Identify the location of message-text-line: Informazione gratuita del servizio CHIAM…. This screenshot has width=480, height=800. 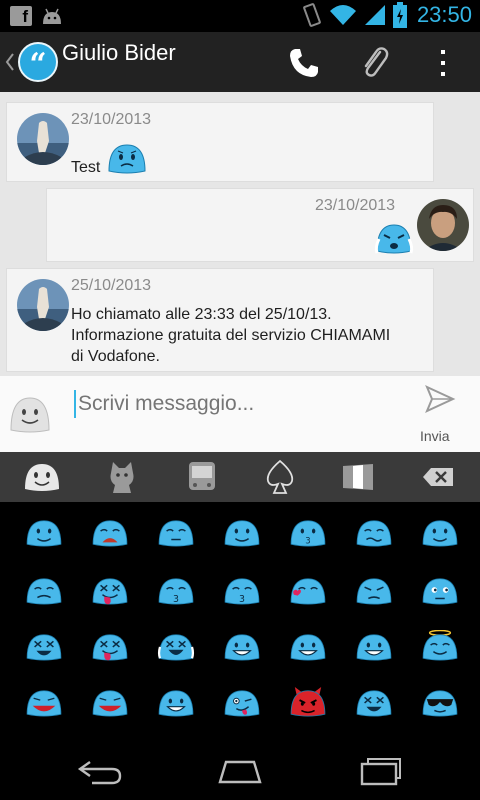
(231, 335).